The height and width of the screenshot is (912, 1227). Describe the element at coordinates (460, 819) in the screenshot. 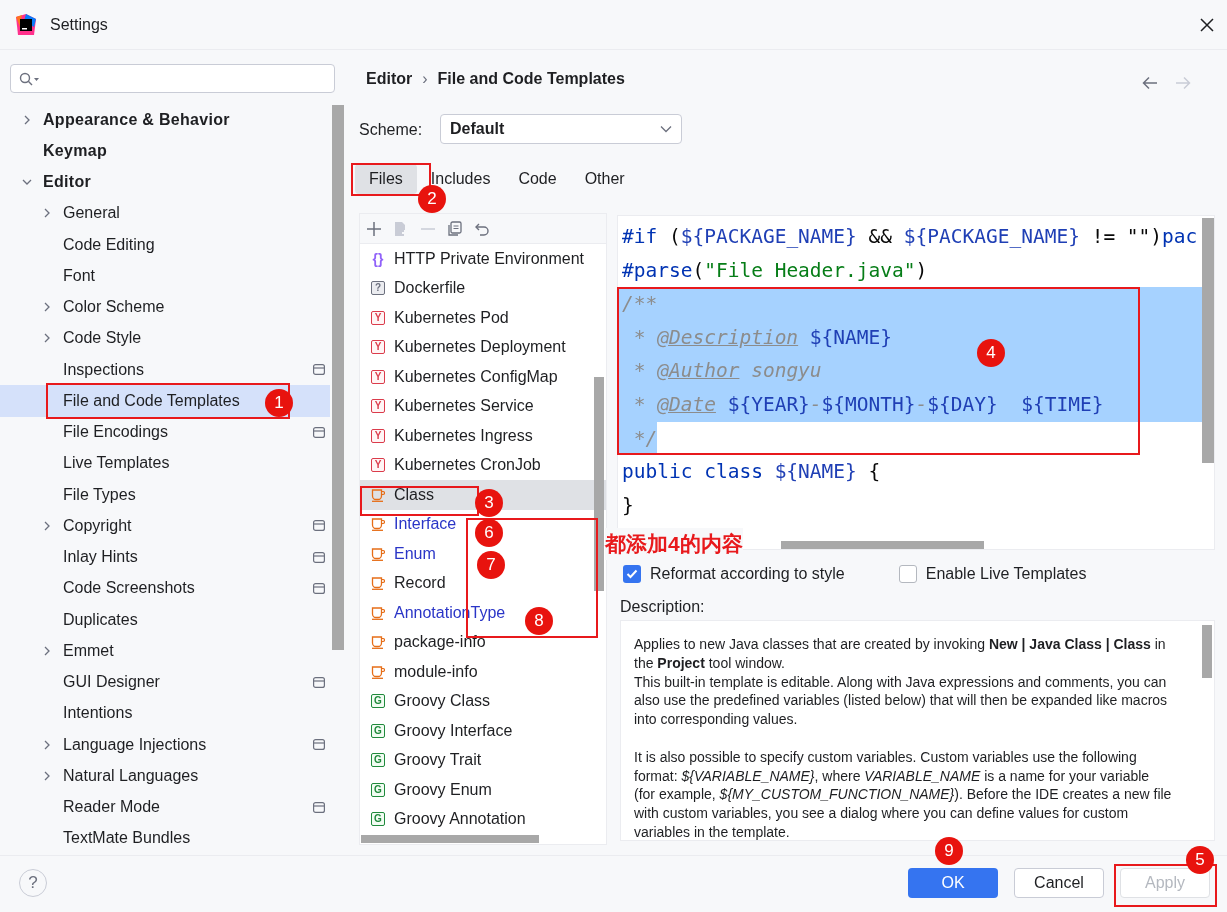

I see `template-item: Groovy Annotation` at that location.